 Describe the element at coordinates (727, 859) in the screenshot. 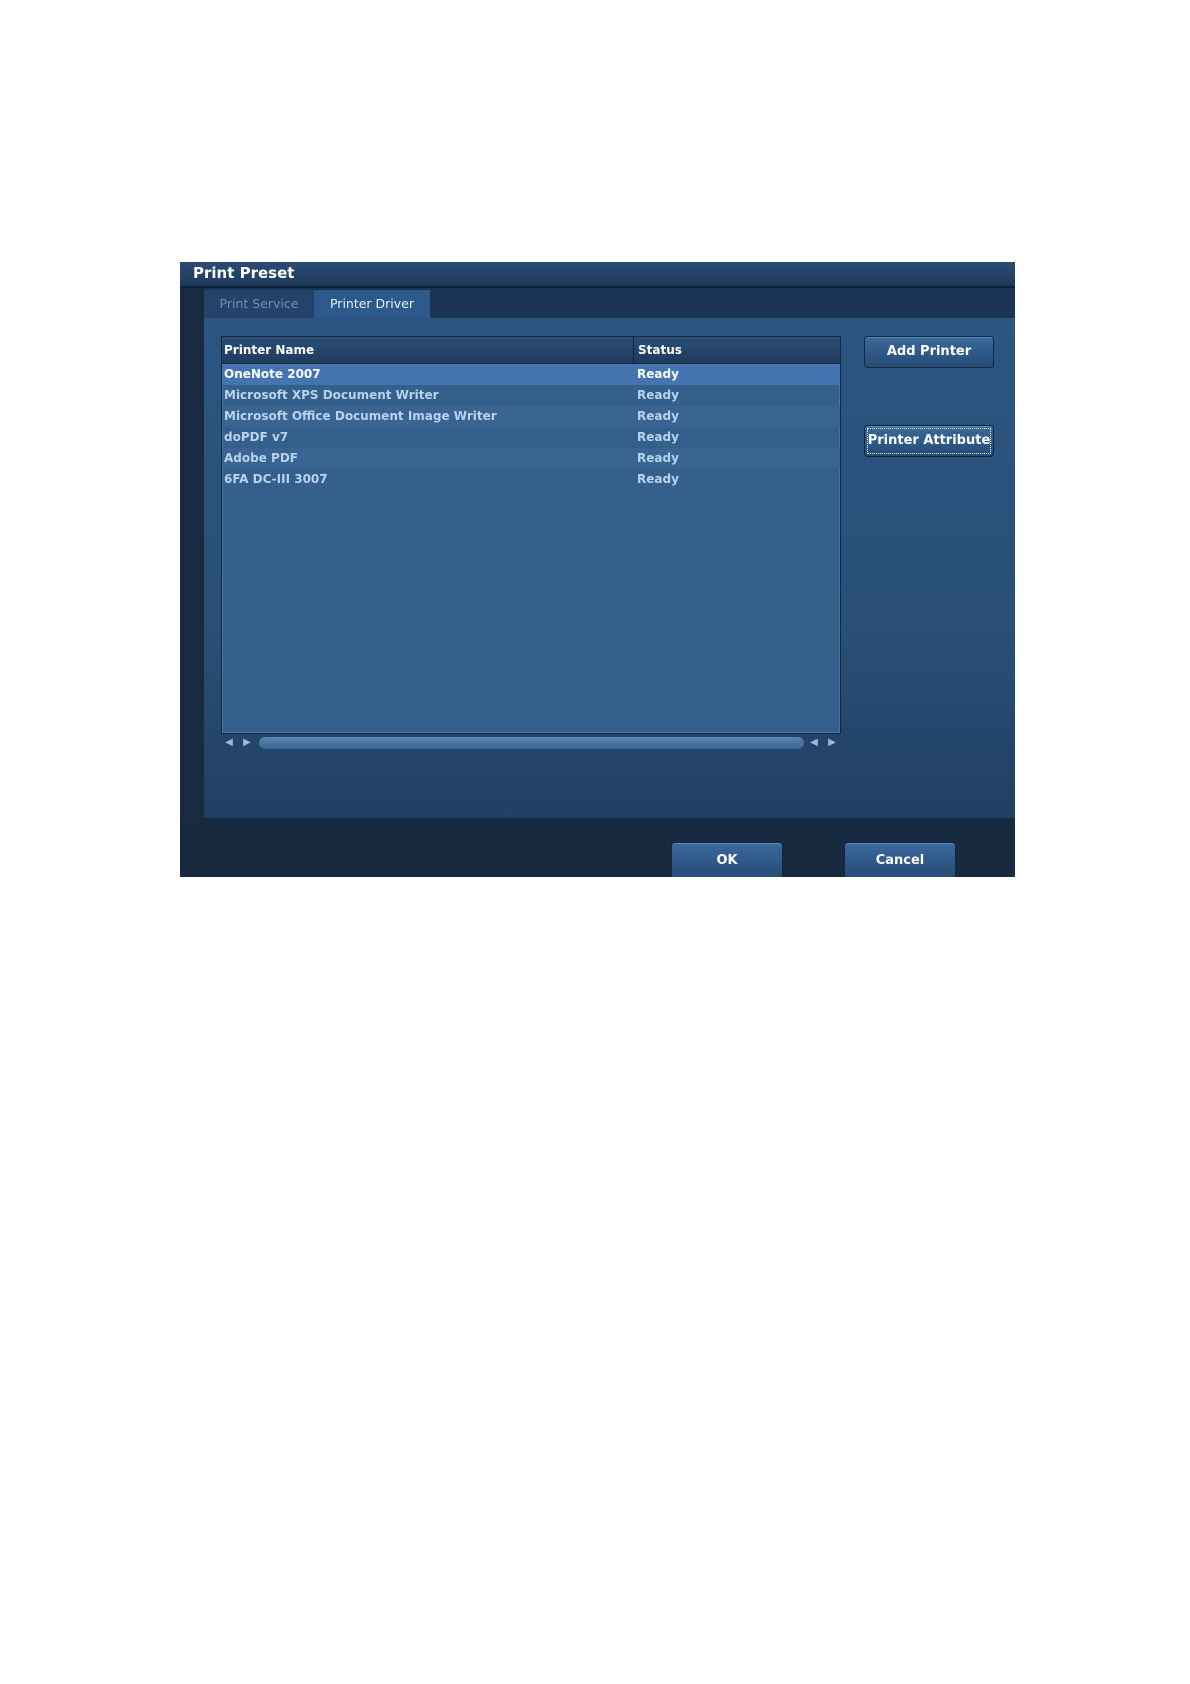

I see `ok-button: OK` at that location.